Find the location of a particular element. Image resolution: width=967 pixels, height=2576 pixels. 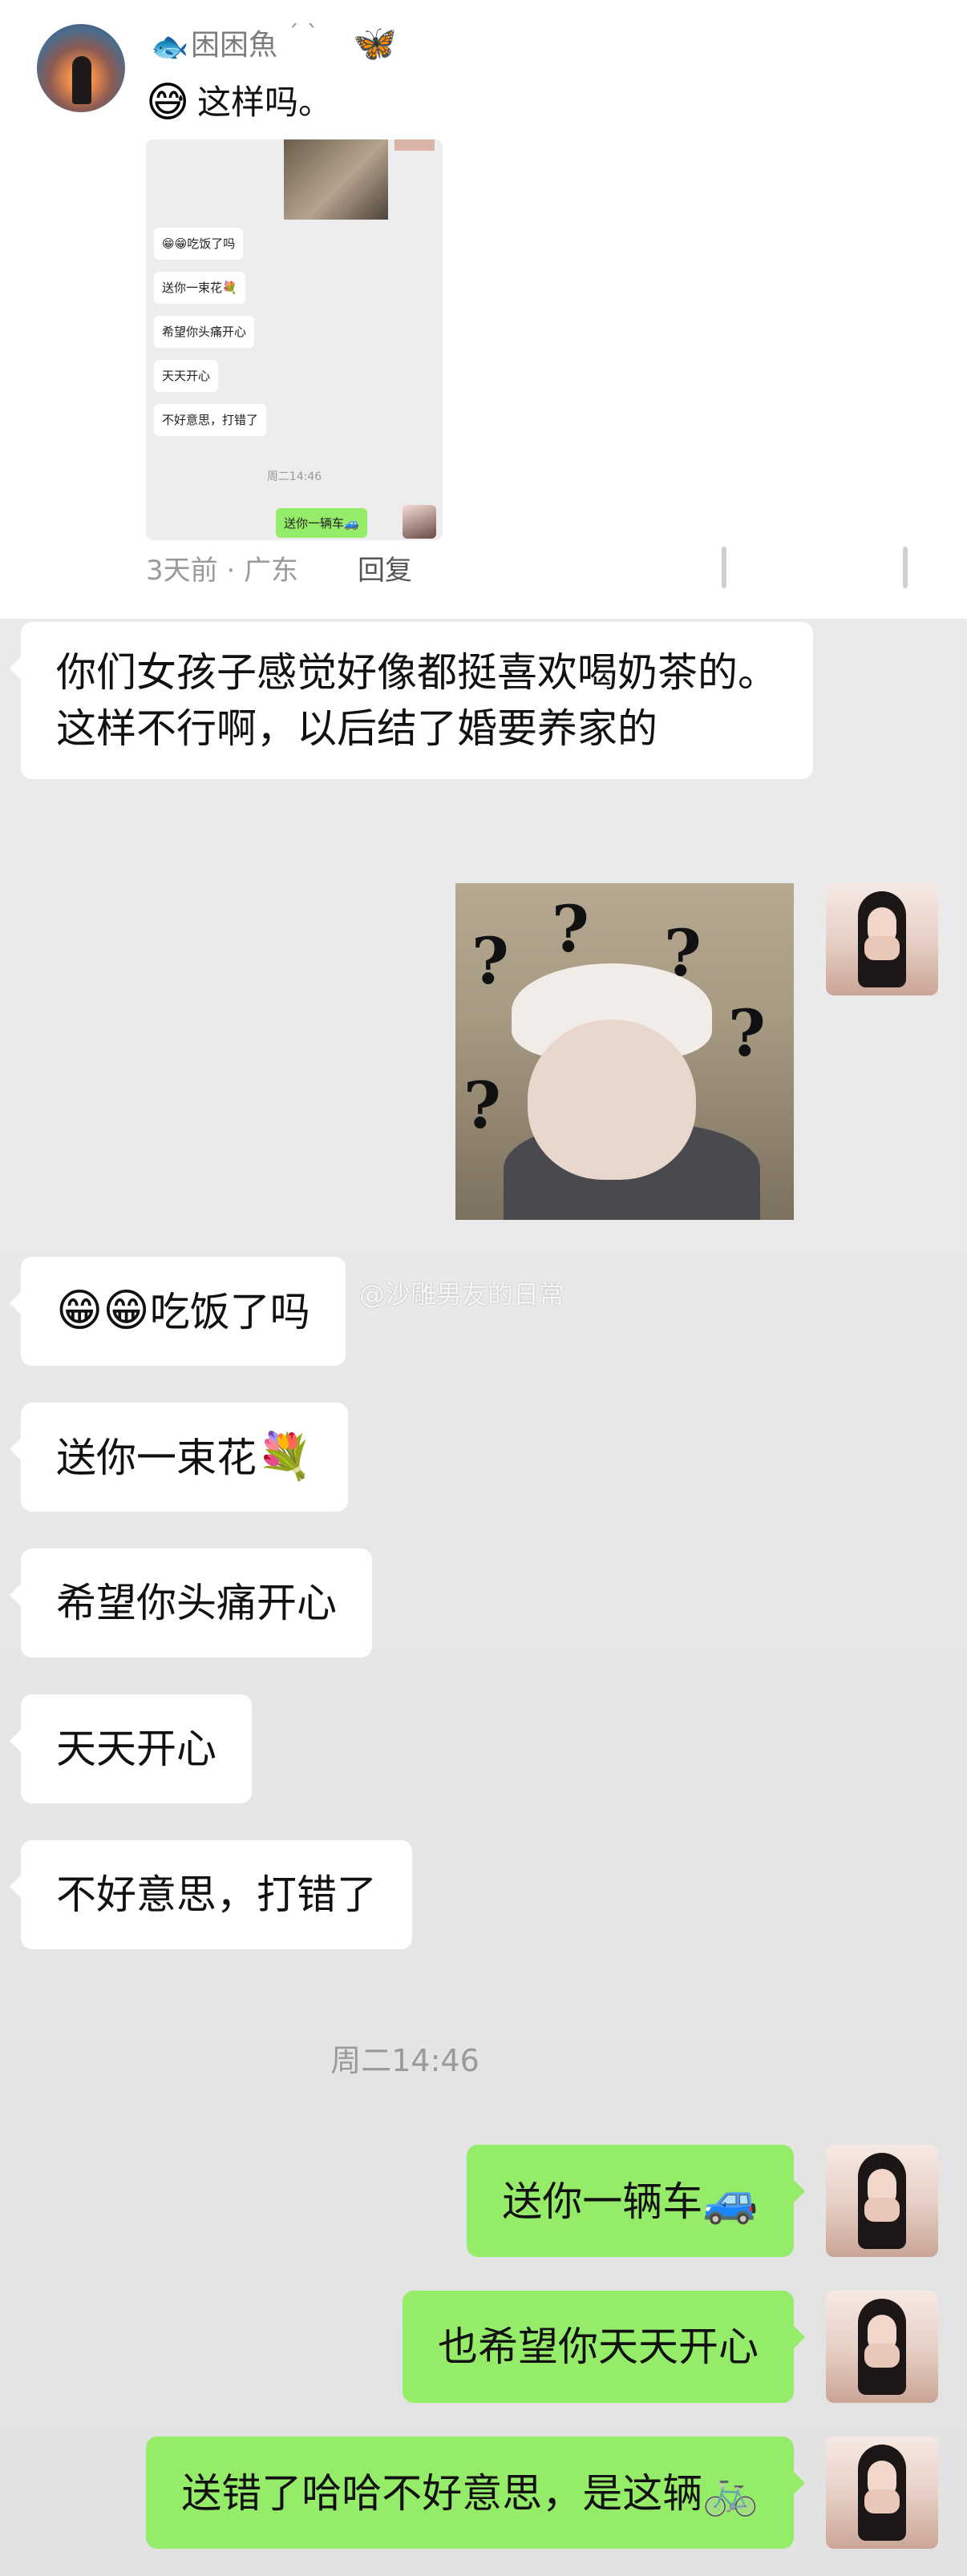

message-text: 不好意思，打错了 is located at coordinates (217, 1895).